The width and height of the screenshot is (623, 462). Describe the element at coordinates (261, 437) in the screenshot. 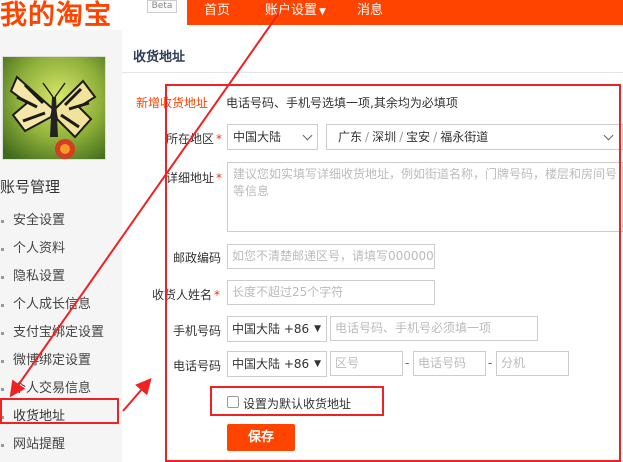

I see `save-button: 保存` at that location.